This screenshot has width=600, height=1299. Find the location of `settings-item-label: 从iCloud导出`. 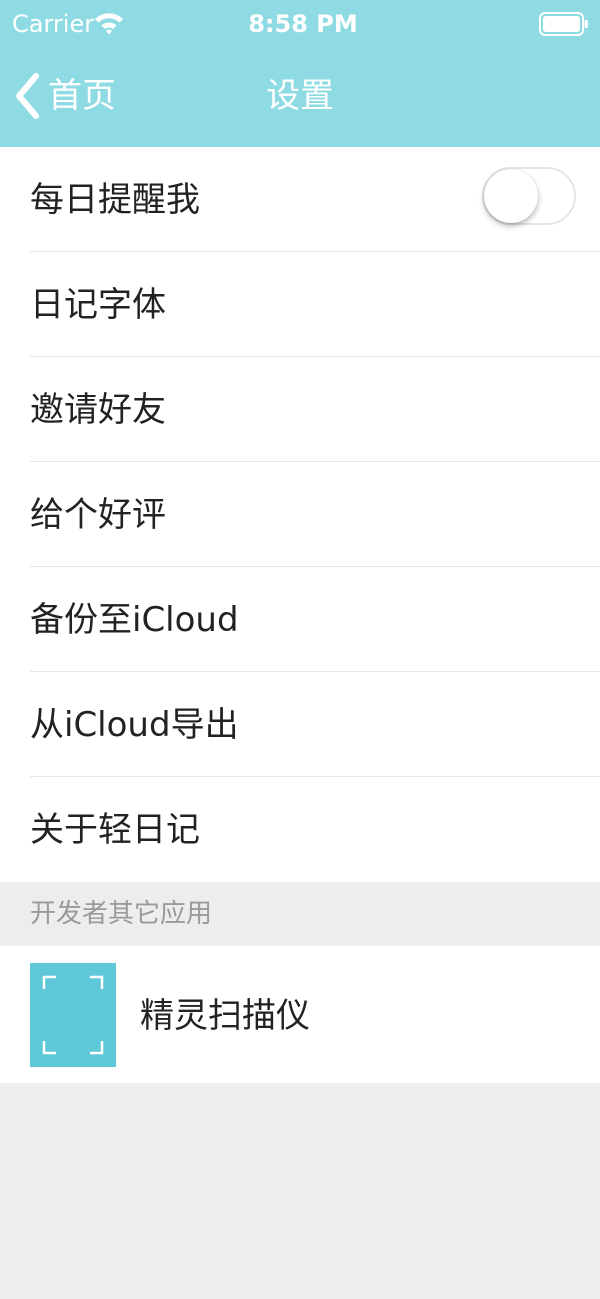

settings-item-label: 从iCloud导出 is located at coordinates (134, 724).